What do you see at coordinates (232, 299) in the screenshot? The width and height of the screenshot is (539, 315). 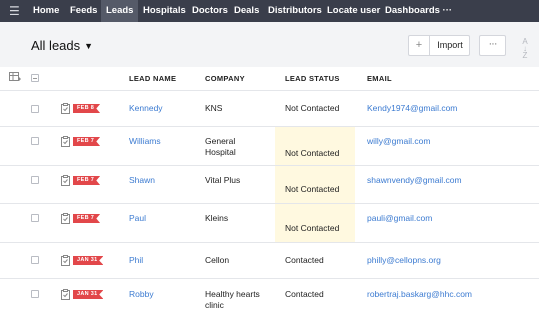 I see `company-cell: Healthy hearts clinic` at bounding box center [232, 299].